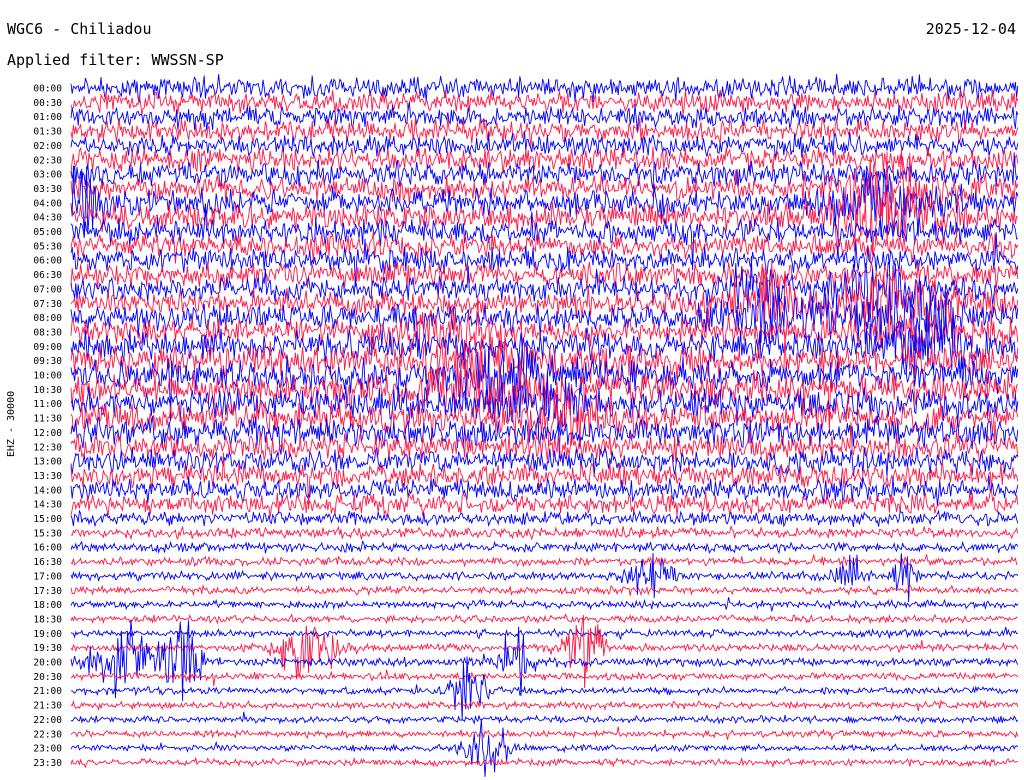 Image resolution: width=1024 pixels, height=780 pixels. Describe the element at coordinates (47, 304) in the screenshot. I see `row-label-0730: 07:30` at that location.